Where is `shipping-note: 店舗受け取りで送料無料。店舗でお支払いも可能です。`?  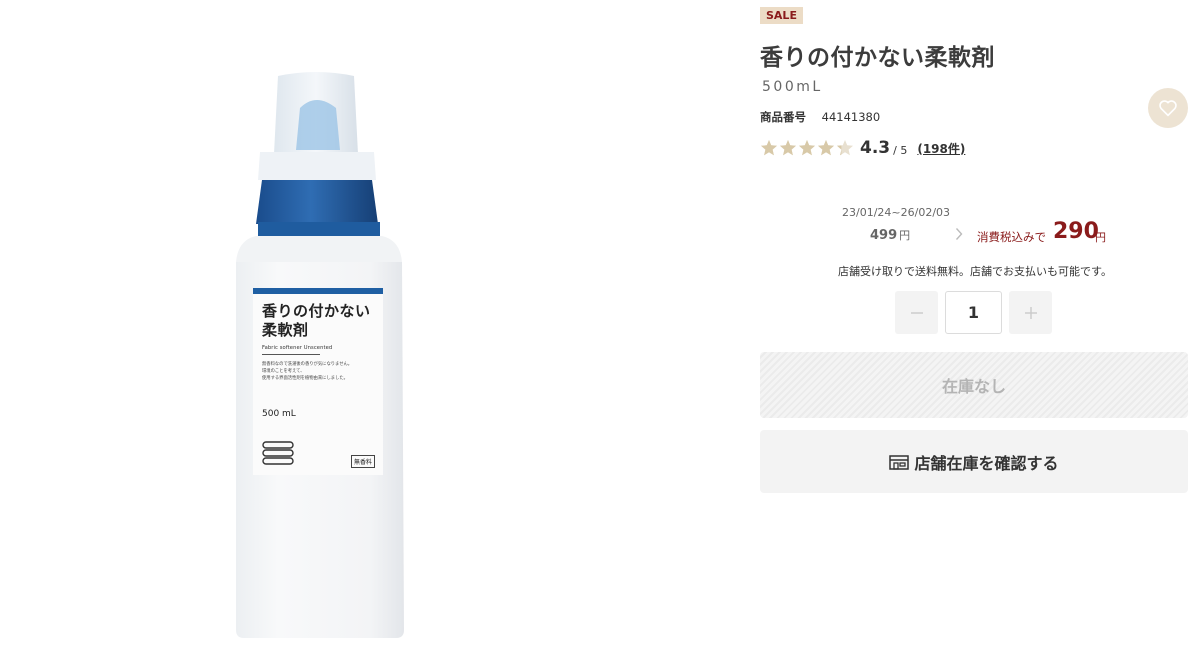 shipping-note: 店舗受け取りで送料無料。店舗でお支払いも可能です。 is located at coordinates (975, 271).